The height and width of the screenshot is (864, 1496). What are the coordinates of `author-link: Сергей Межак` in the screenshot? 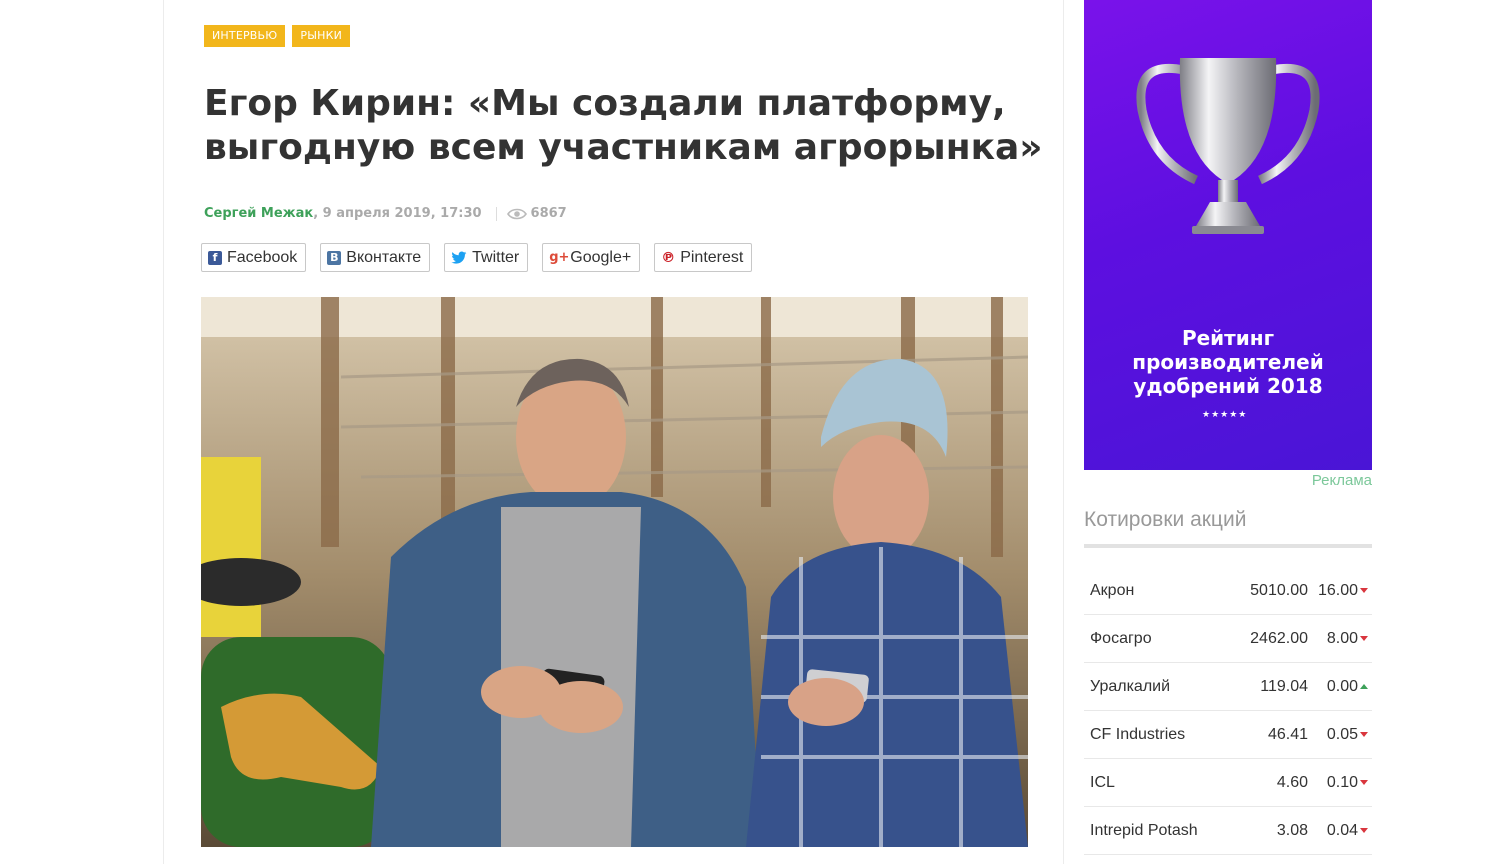 It's located at (258, 213).